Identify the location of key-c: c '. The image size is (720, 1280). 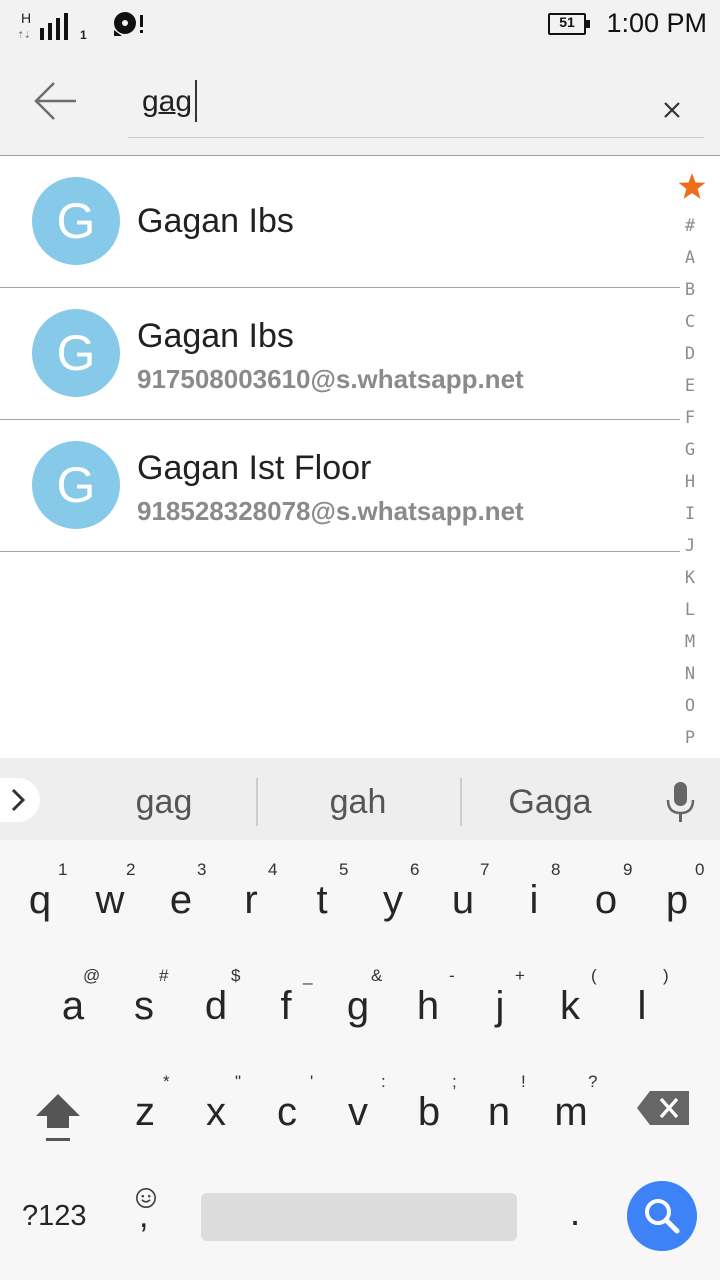
(287, 1122).